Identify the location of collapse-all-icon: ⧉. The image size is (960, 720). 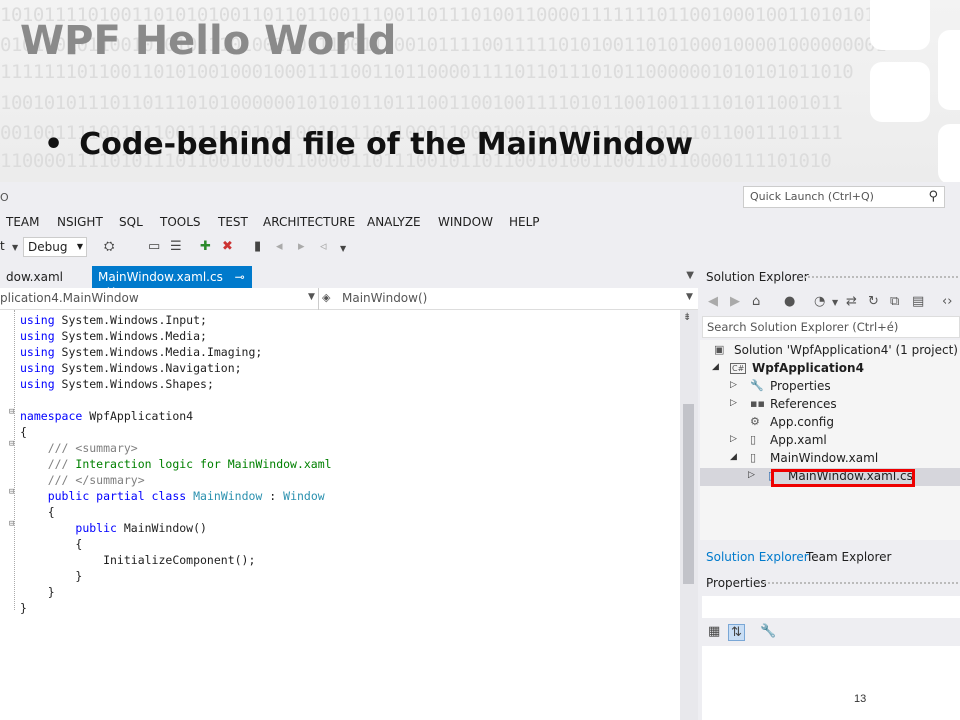
(894, 301).